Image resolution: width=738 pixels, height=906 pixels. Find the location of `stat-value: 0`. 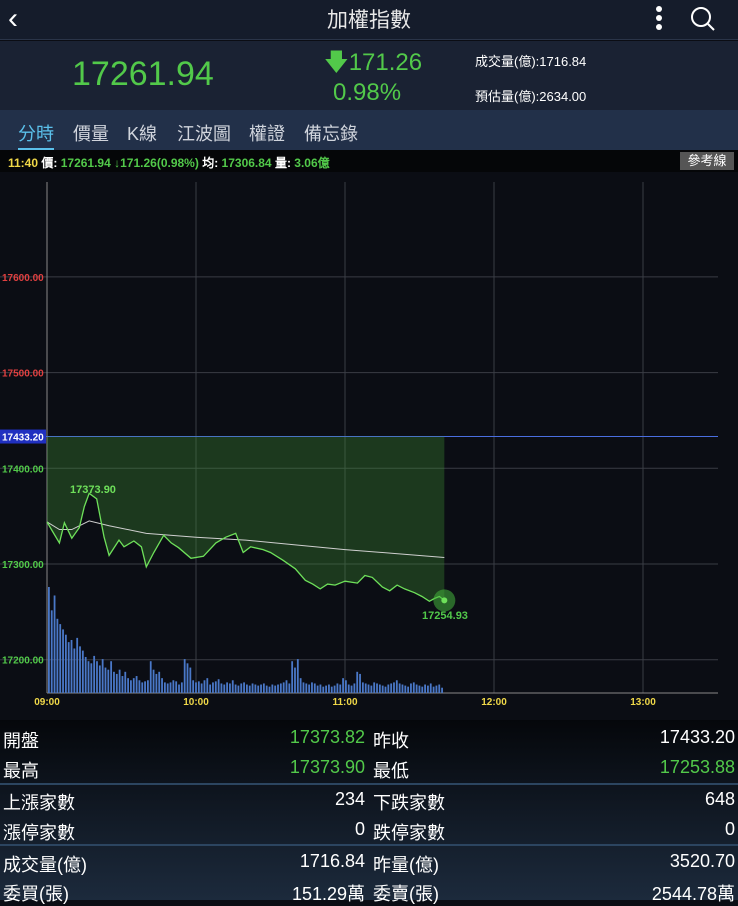

stat-value: 0 is located at coordinates (729, 829).